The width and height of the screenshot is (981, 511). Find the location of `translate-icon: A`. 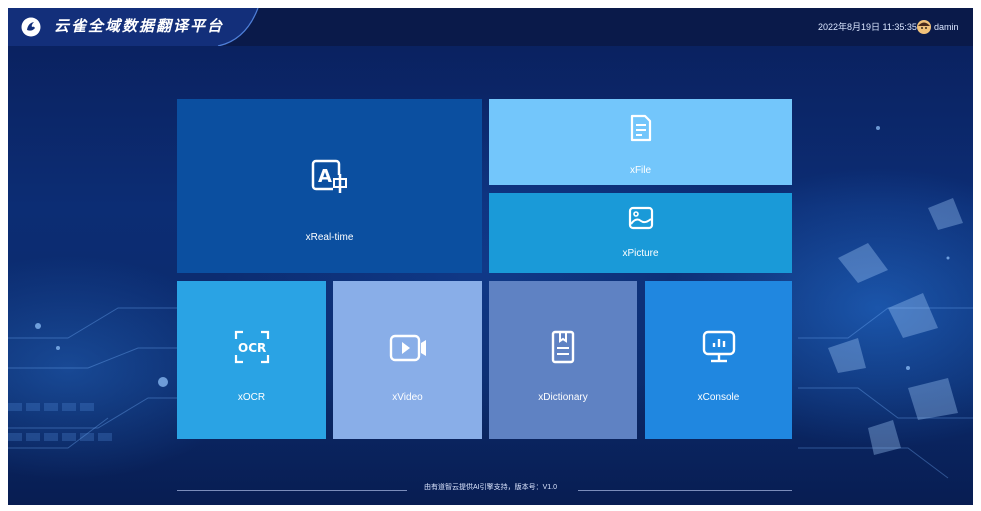

translate-icon: A is located at coordinates (329, 176).